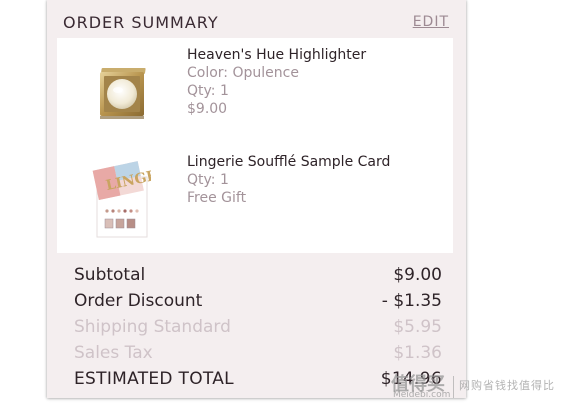 This screenshot has height=420, width=574. I want to click on shipping-label: Shipping Standard, so click(152, 327).